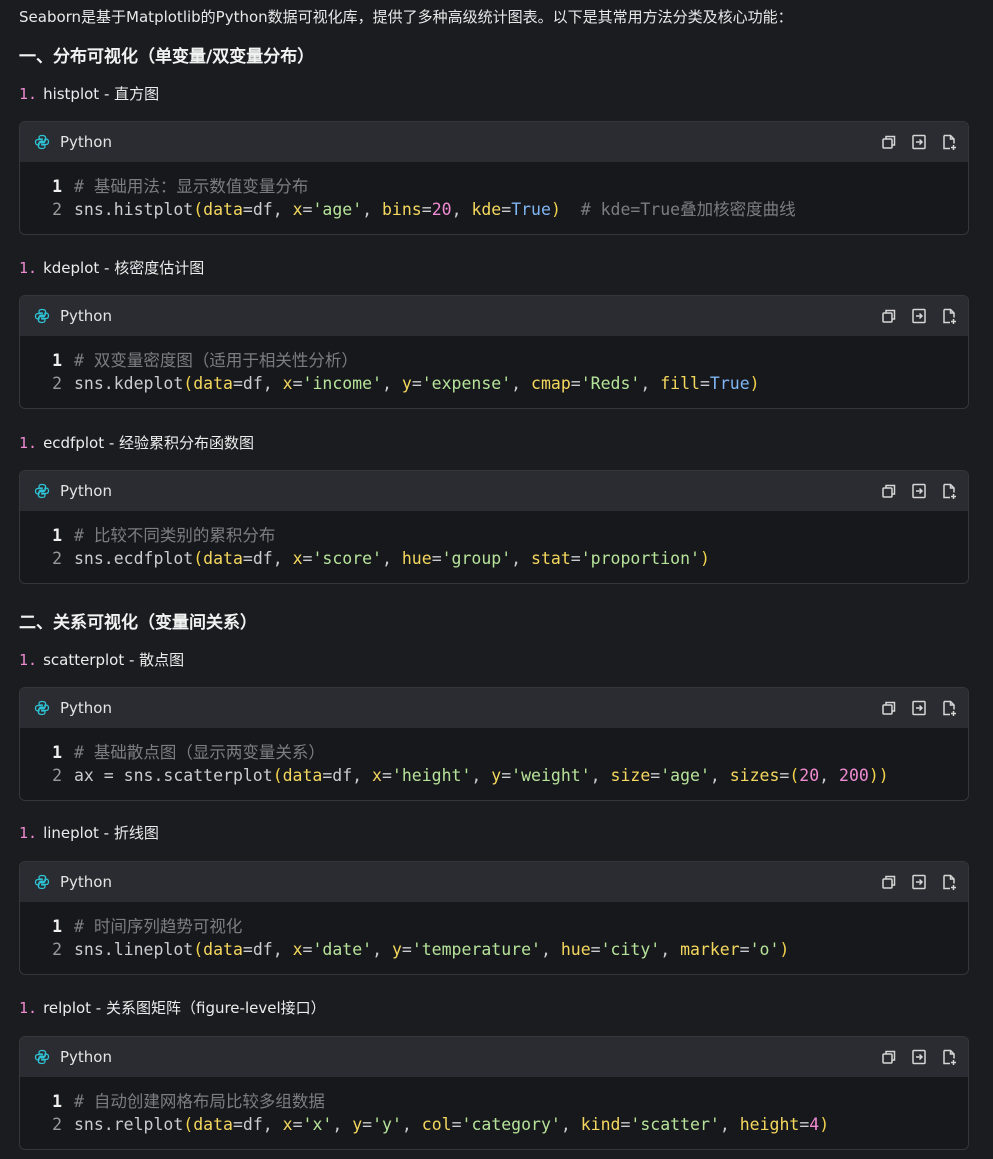  Describe the element at coordinates (575, 949) in the screenshot. I see `code-token: hue` at that location.